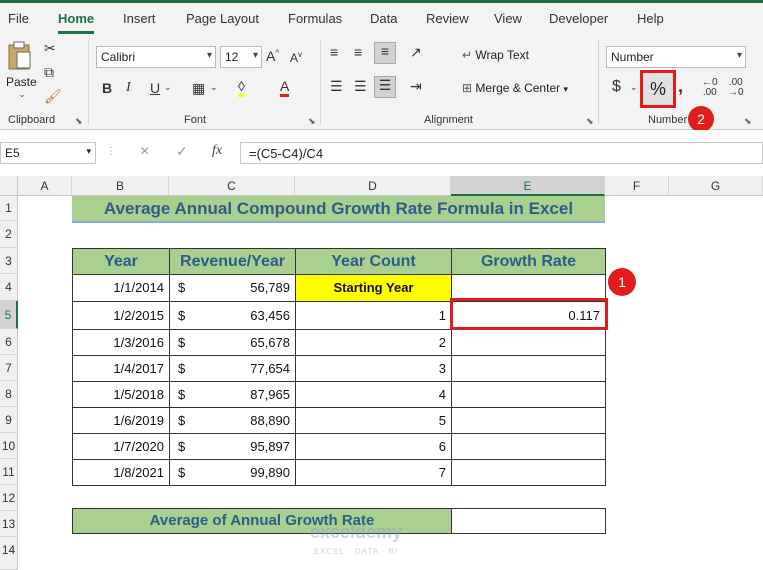 The width and height of the screenshot is (763, 570). Describe the element at coordinates (232, 315) in the screenshot. I see `revenue-cell: $63,456` at that location.